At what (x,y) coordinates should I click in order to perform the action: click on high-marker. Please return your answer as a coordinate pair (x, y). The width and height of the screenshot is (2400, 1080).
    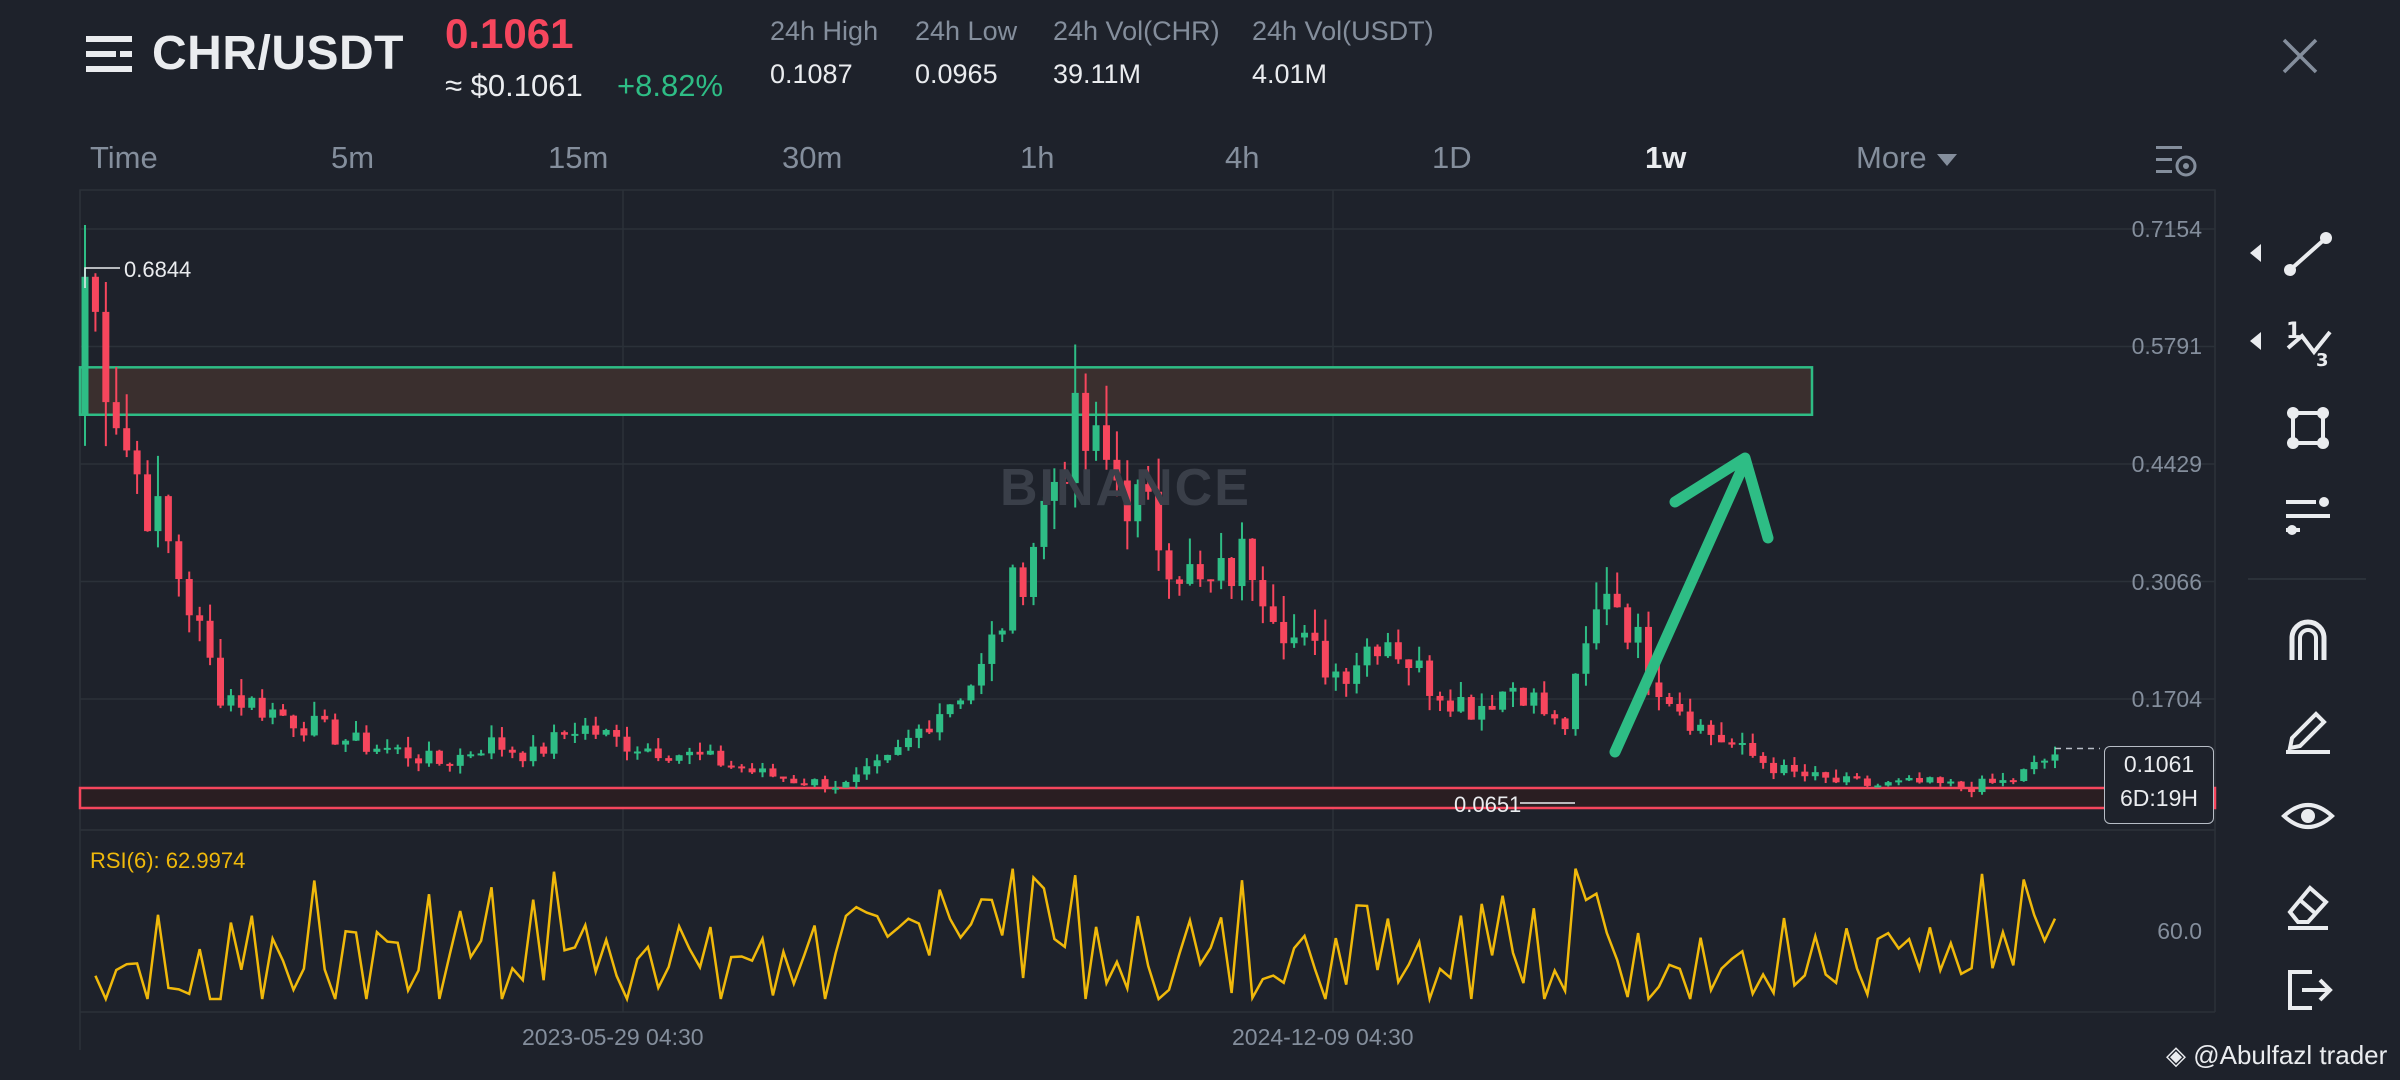
    Looking at the image, I should click on (102, 277).